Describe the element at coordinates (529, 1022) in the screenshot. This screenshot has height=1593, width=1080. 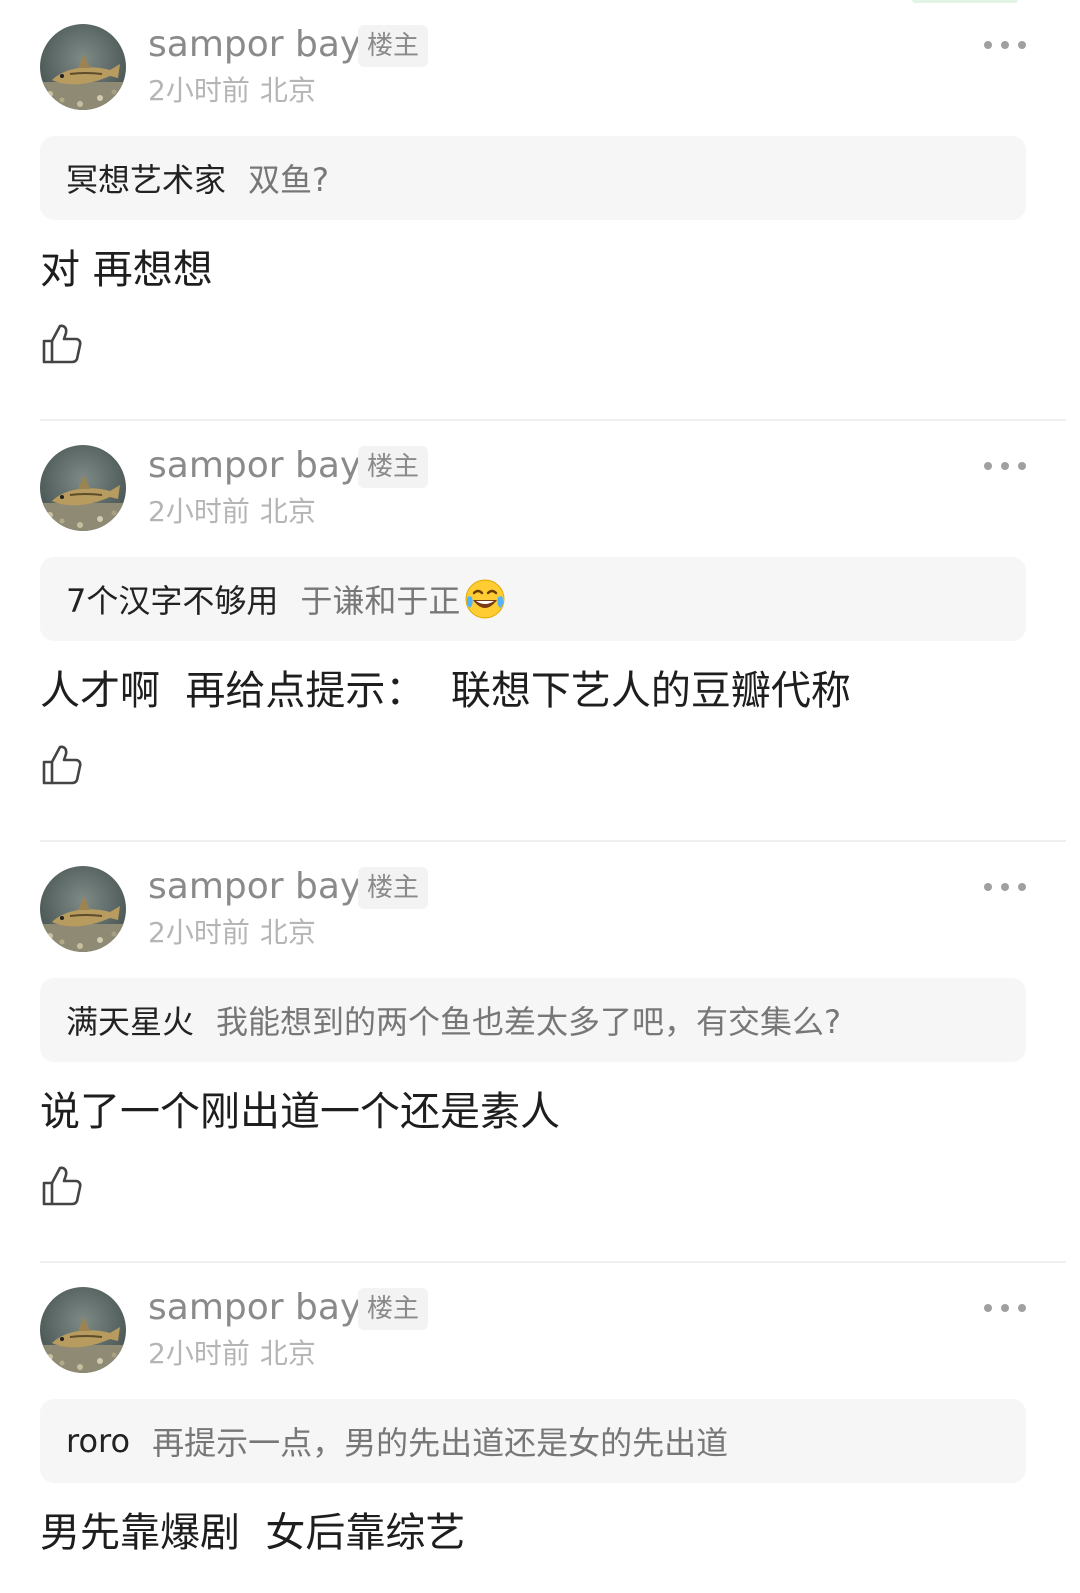
I see `quote-text: 我能想到的两个鱼也差太多了吧，有交集么?` at that location.